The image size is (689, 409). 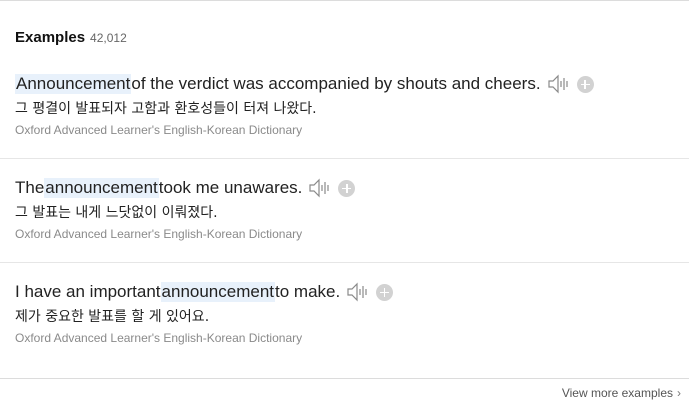 What do you see at coordinates (30, 187) in the screenshot?
I see `sentence-part: The` at bounding box center [30, 187].